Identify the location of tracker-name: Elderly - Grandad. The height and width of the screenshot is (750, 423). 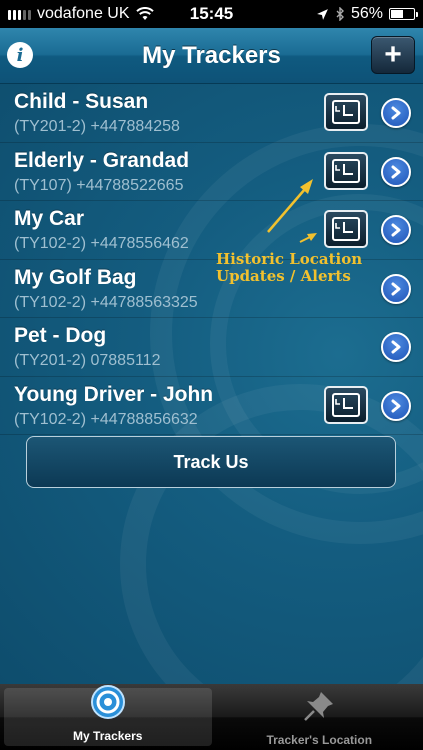
(102, 160).